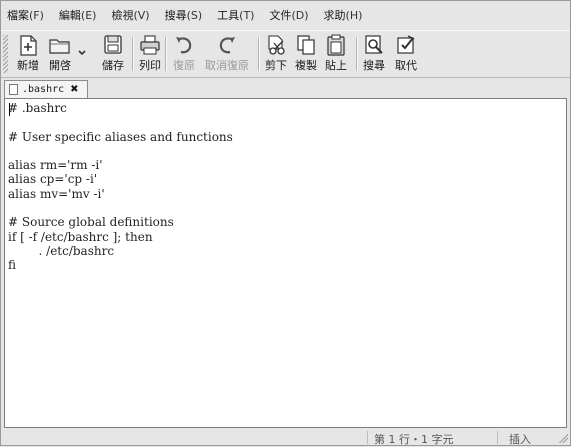  What do you see at coordinates (25, 15) in the screenshot?
I see `menu-file: 檔案(F)` at bounding box center [25, 15].